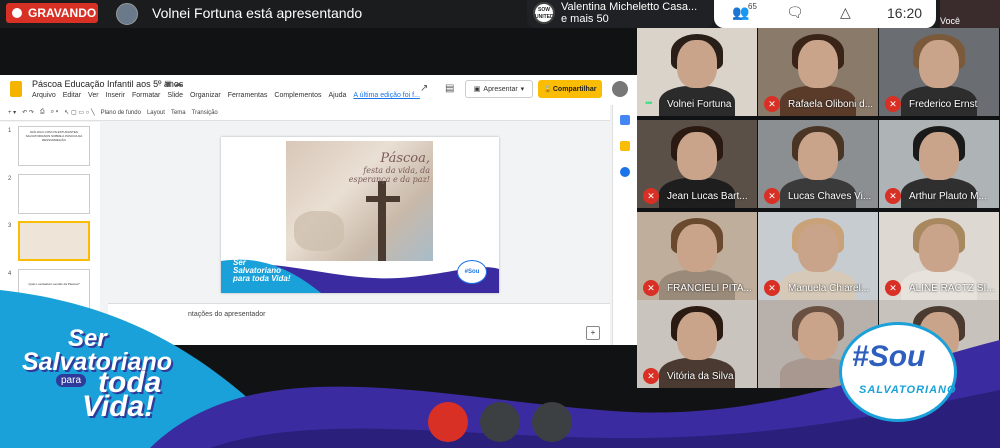  What do you see at coordinates (72, 95) in the screenshot?
I see `menu-edit: Editar` at bounding box center [72, 95].